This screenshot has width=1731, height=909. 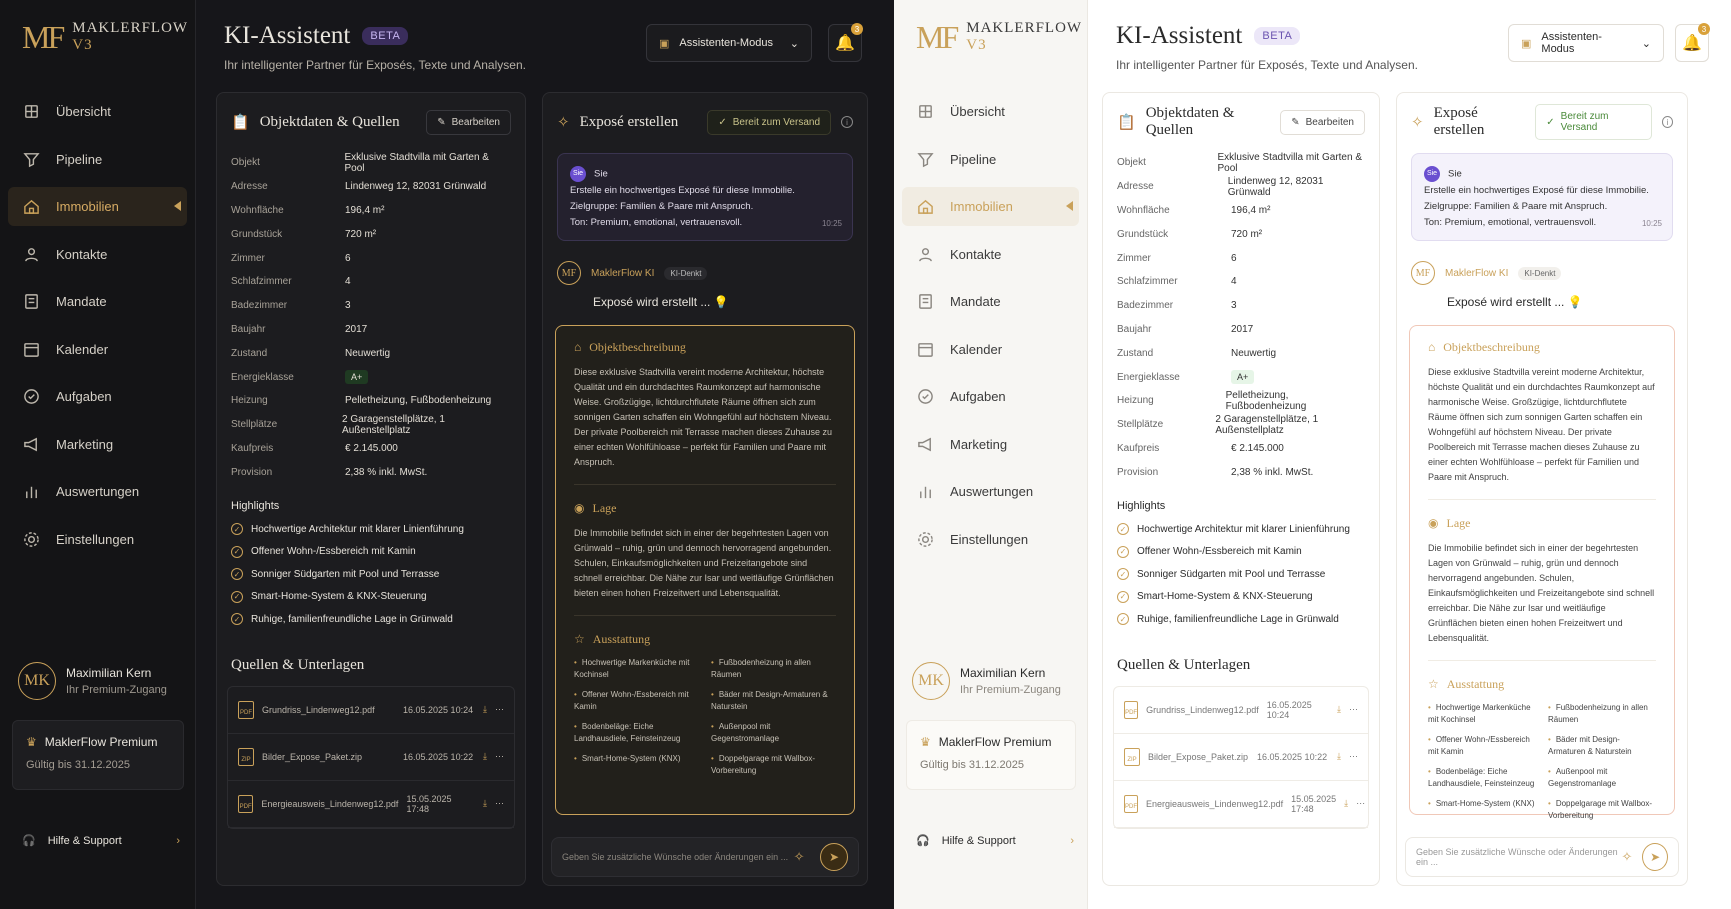 What do you see at coordinates (31, 444) in the screenshot?
I see `megaphone-icon` at bounding box center [31, 444].